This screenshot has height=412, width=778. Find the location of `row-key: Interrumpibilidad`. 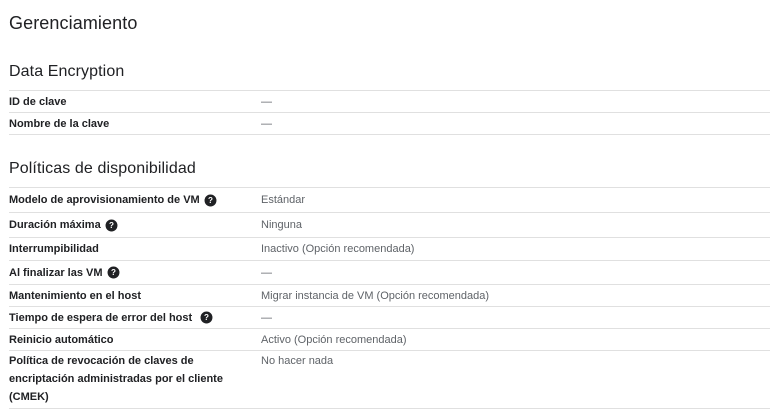

row-key: Interrumpibilidad is located at coordinates (54, 249).